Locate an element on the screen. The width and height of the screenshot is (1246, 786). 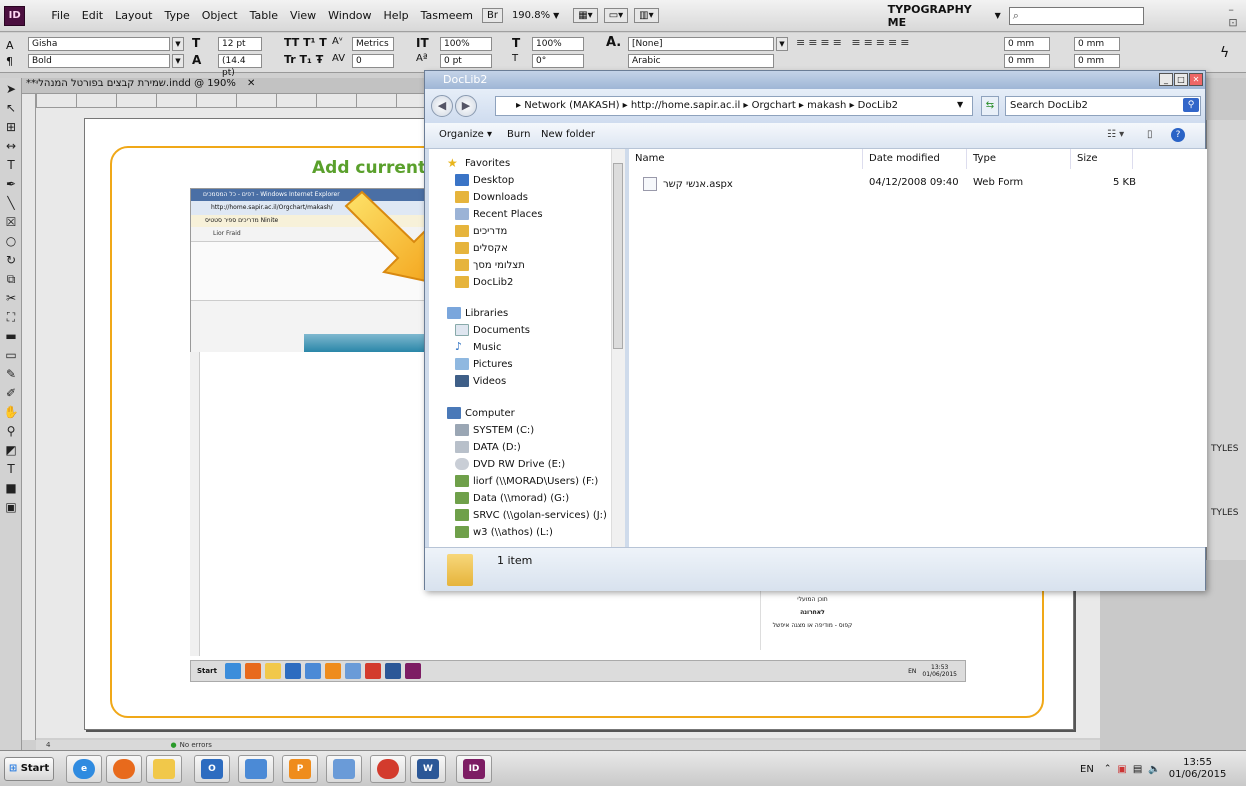
nav-pictures: Pictures is located at coordinates (484, 364).